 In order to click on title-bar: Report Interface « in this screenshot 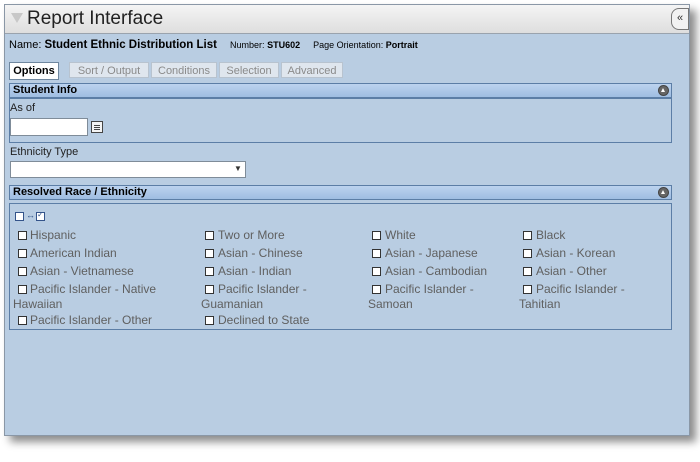, I will do `click(347, 19)`.